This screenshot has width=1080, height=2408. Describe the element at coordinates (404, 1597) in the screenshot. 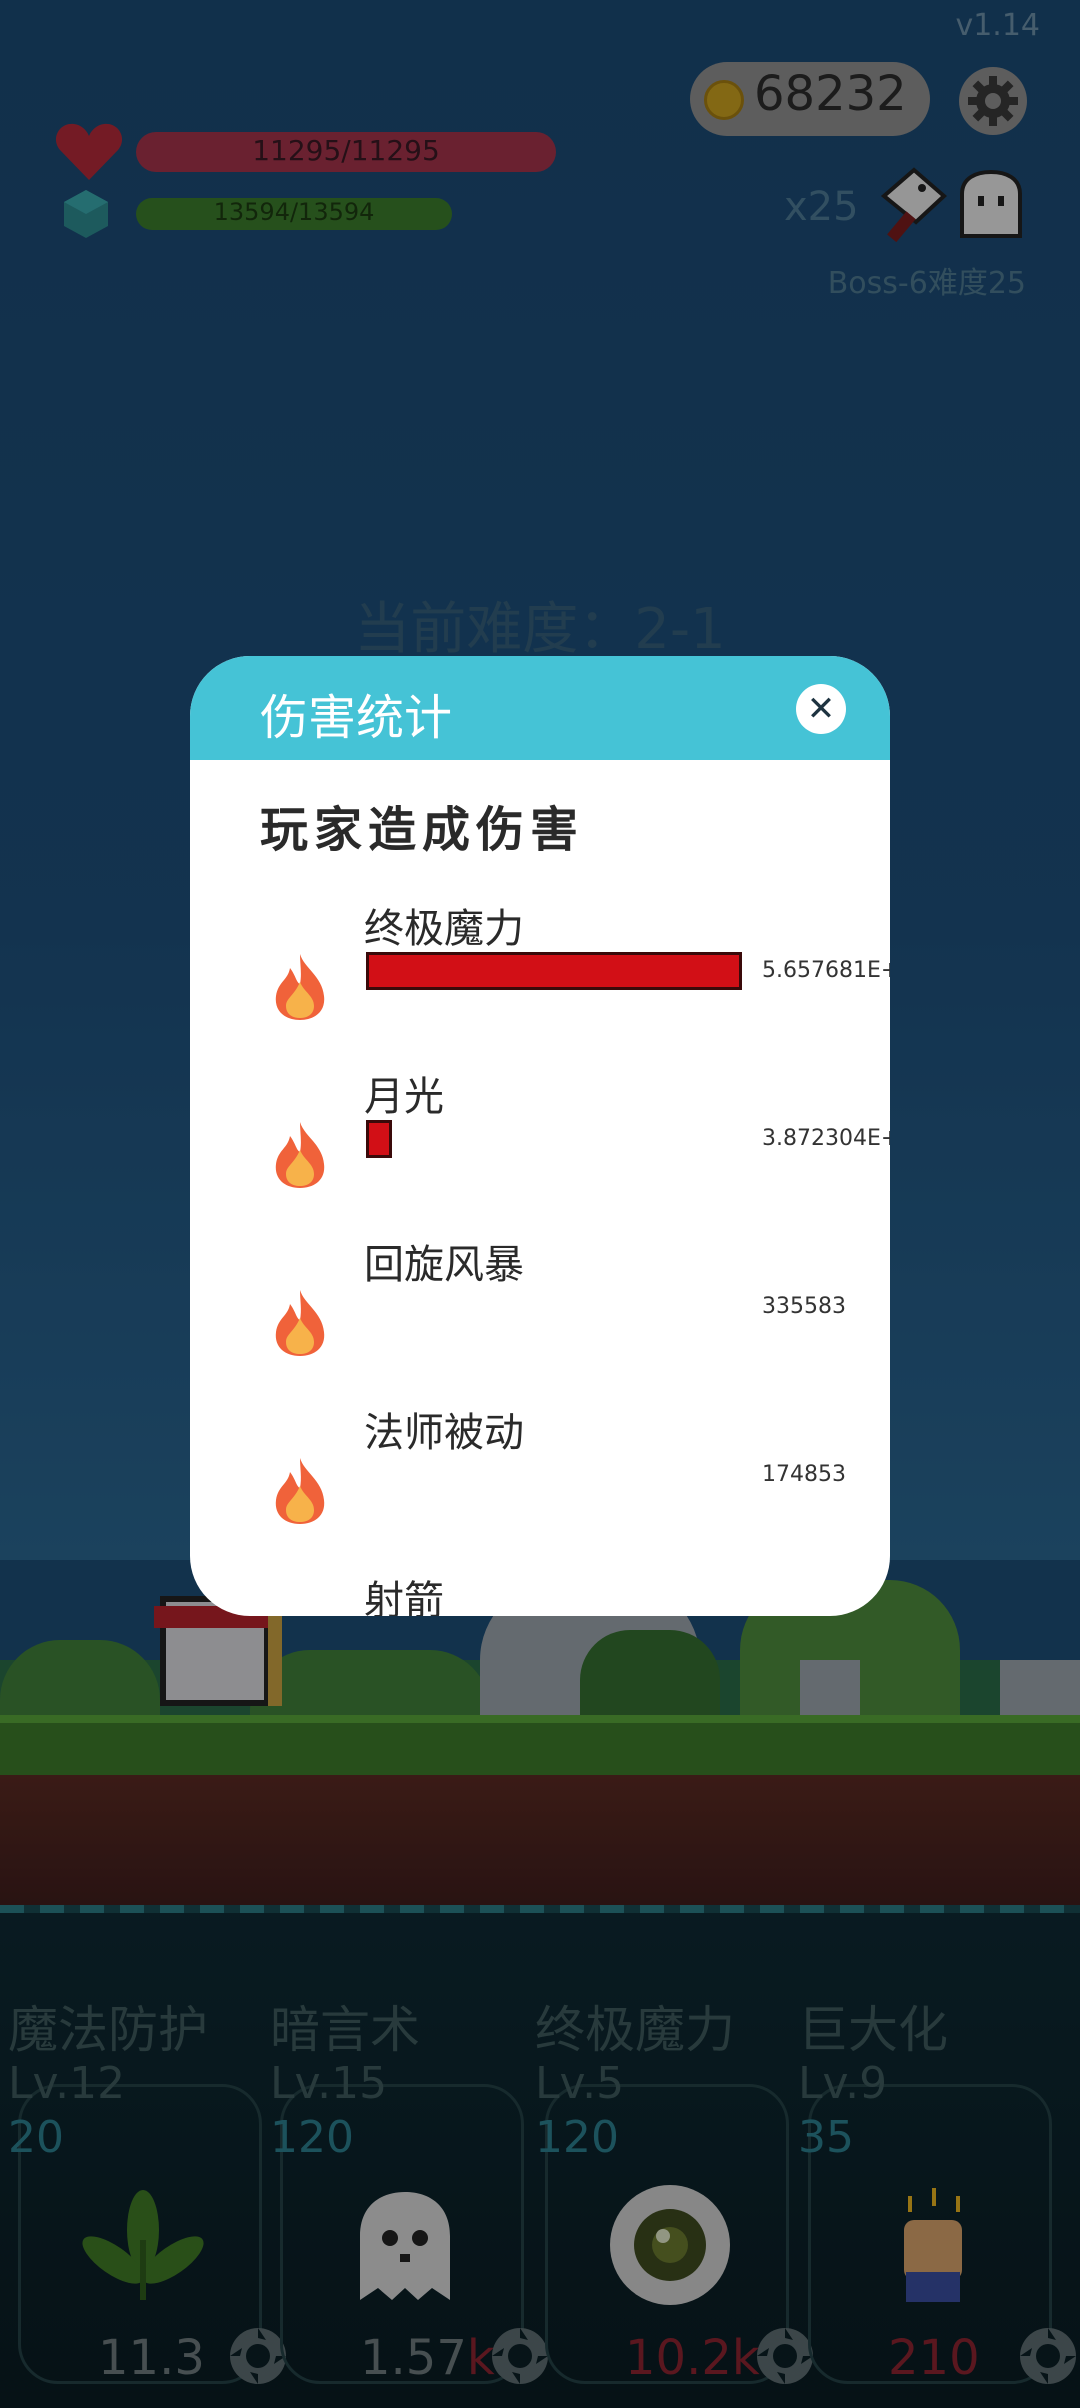

I see `skill-name: 射箭` at that location.